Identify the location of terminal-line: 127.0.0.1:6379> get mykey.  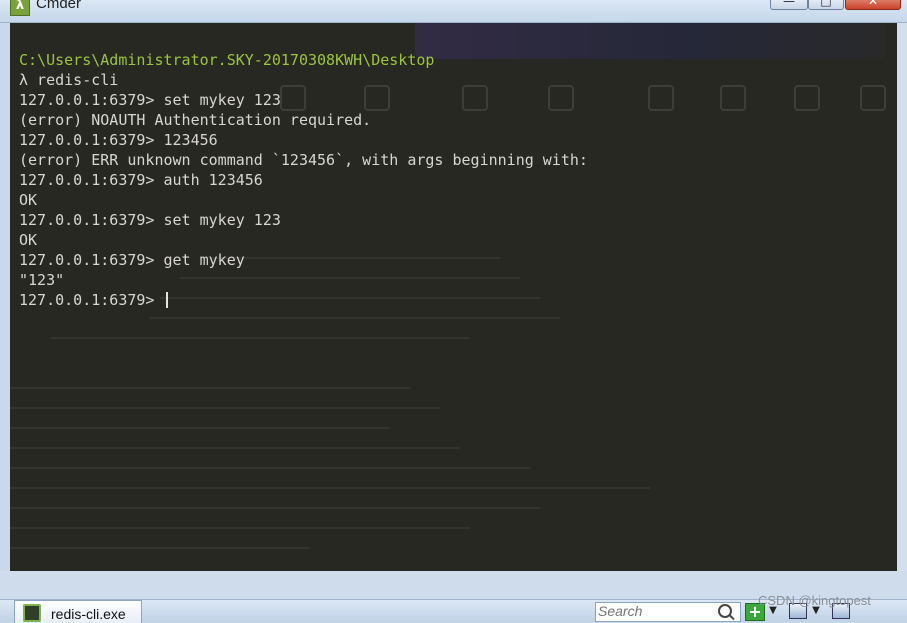
(303, 260).